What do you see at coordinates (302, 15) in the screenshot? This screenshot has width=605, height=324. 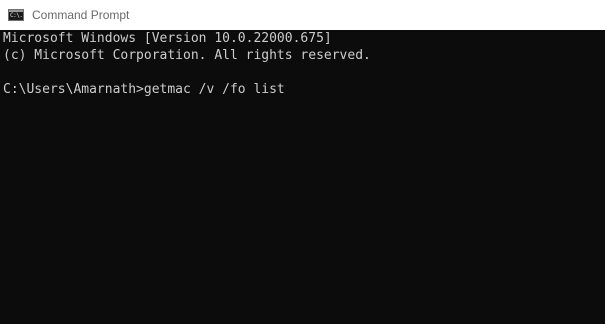 I see `title-bar: C:\. Command Prompt` at bounding box center [302, 15].